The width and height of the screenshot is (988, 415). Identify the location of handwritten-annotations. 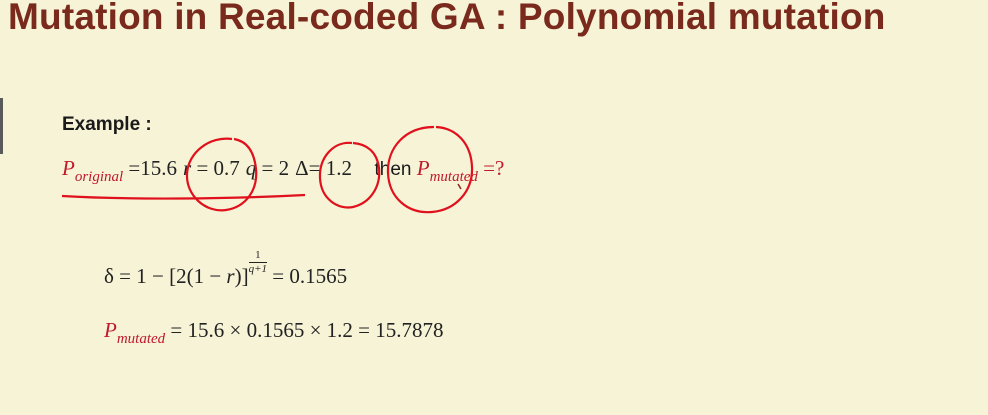
(267, 169).